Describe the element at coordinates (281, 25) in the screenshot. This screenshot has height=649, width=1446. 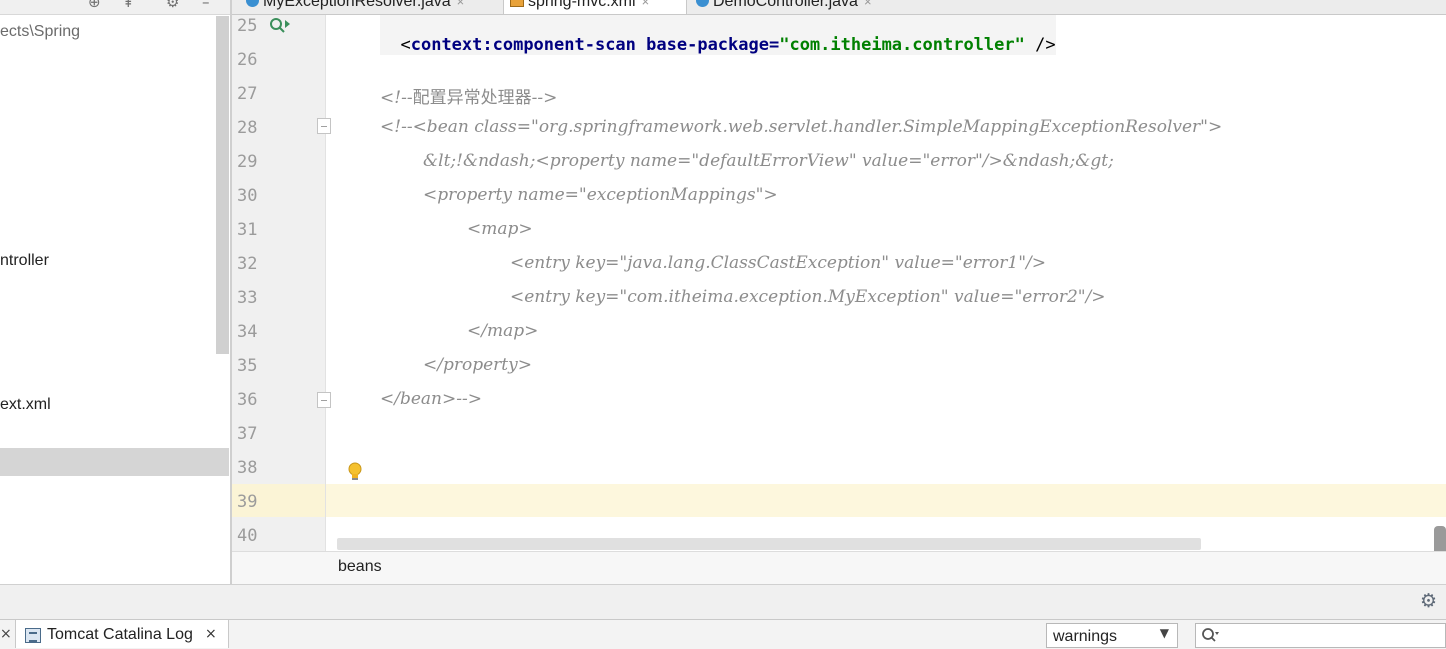
I see `bean-search-icon` at that location.